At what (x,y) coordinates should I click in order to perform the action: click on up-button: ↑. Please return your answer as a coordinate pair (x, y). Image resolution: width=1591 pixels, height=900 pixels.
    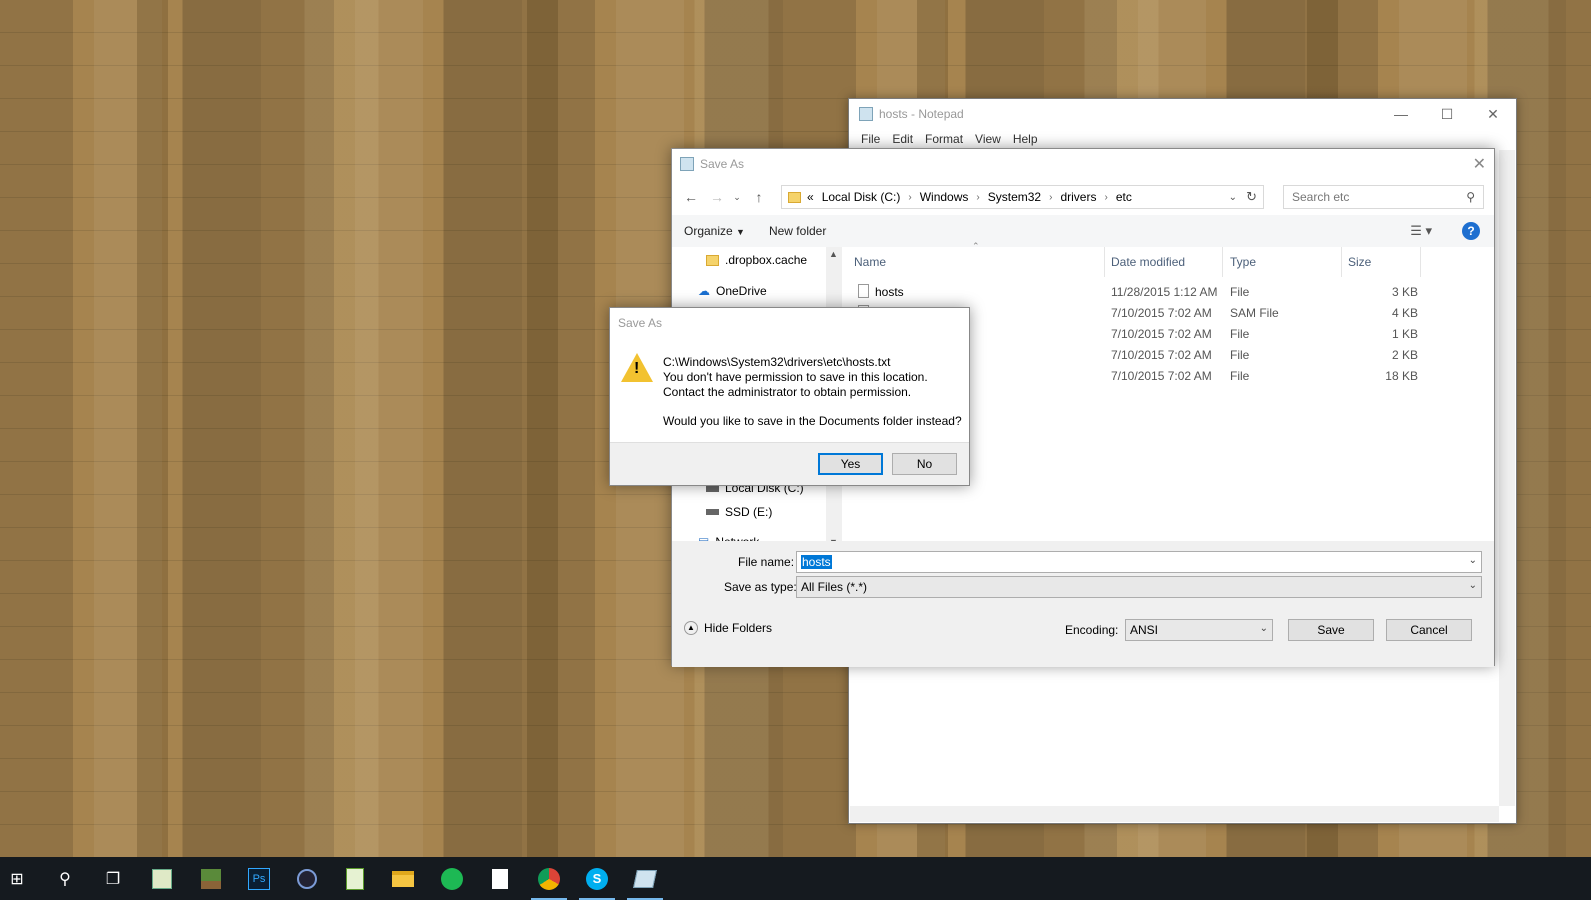
    Looking at the image, I should click on (759, 197).